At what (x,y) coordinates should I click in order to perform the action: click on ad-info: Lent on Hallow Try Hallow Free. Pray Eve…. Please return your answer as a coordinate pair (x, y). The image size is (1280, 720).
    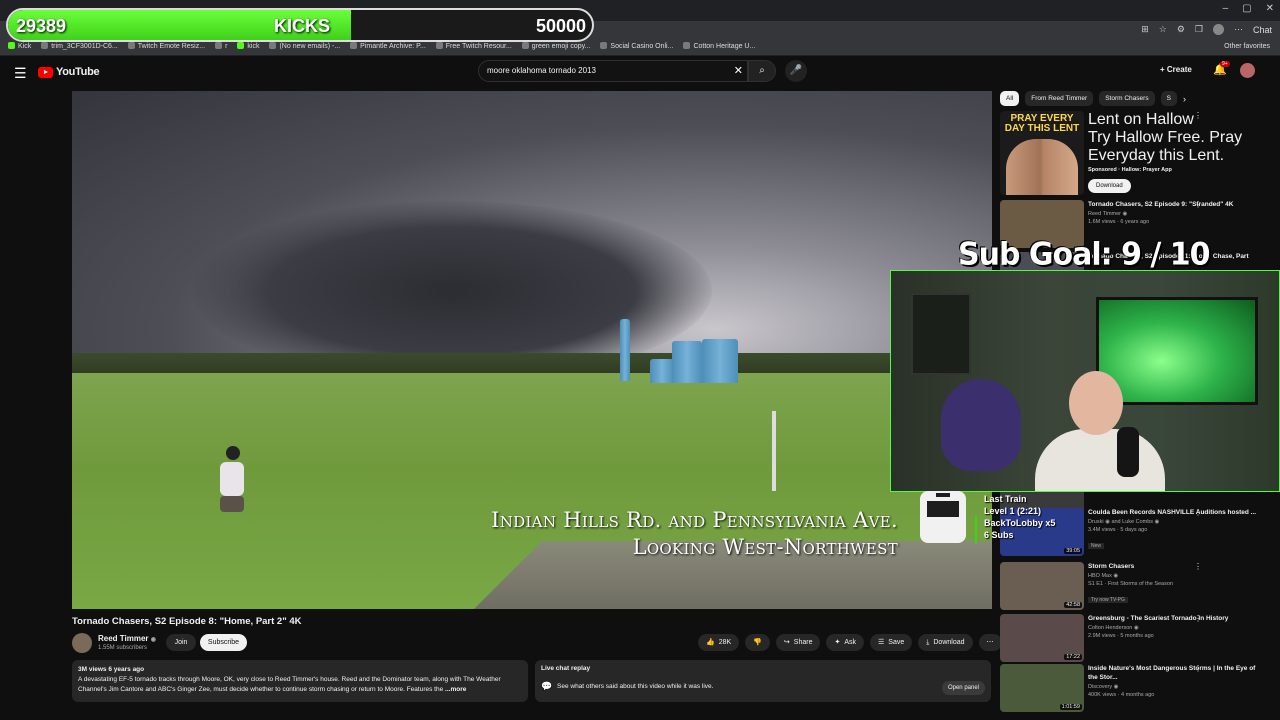
    Looking at the image, I should click on (1173, 142).